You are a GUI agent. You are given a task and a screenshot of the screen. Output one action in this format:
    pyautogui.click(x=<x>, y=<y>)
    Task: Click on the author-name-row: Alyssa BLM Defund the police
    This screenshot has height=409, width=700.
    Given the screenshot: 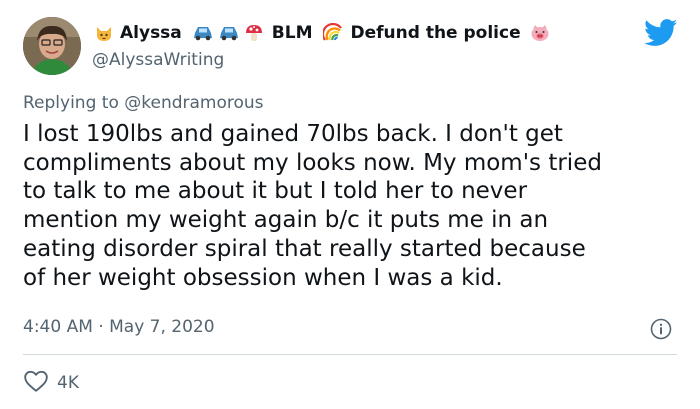 What is the action you would take?
    pyautogui.click(x=322, y=33)
    